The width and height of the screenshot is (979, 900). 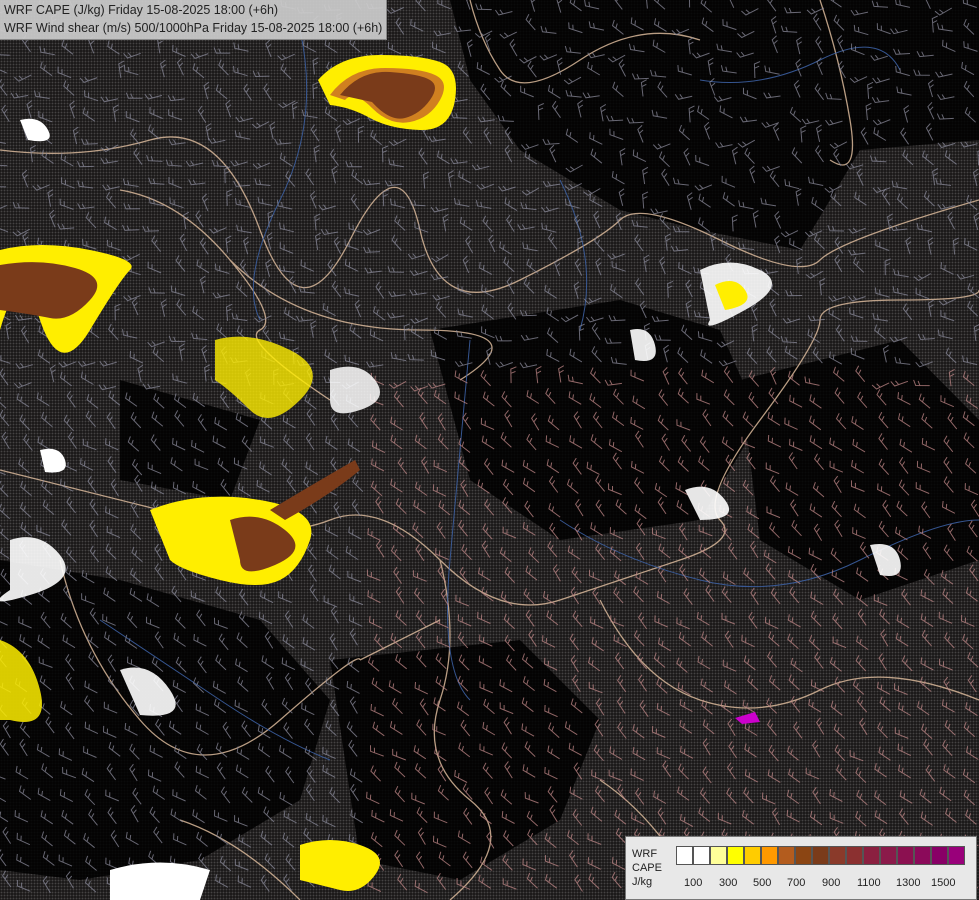 I want to click on legend-title-wrf: WRF, so click(x=645, y=854).